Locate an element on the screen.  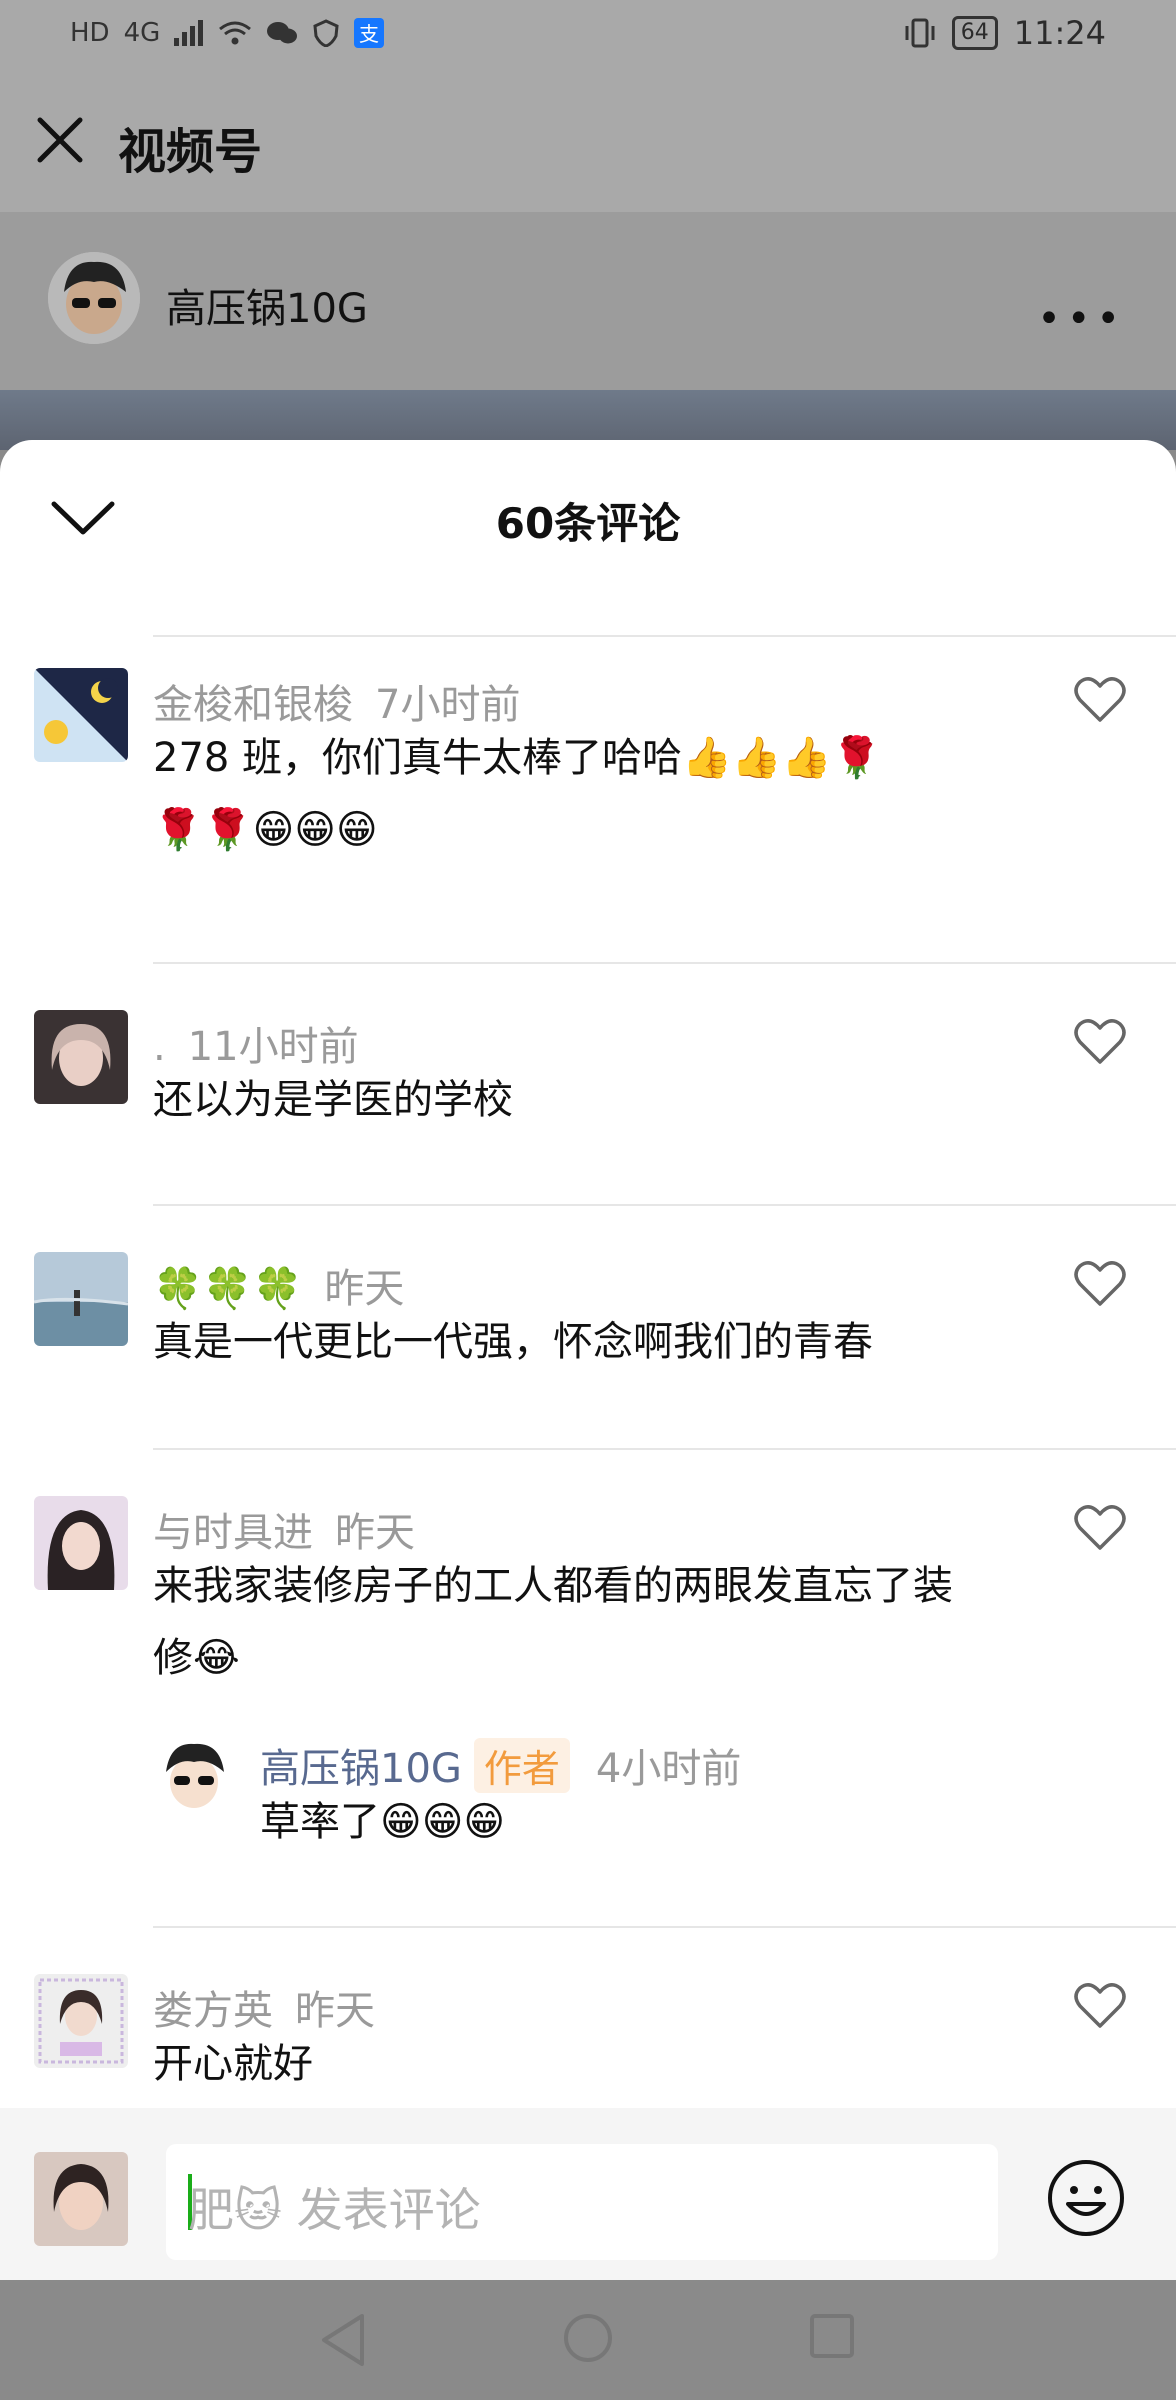
author-bar: 高压锅10G ••• is located at coordinates (588, 301).